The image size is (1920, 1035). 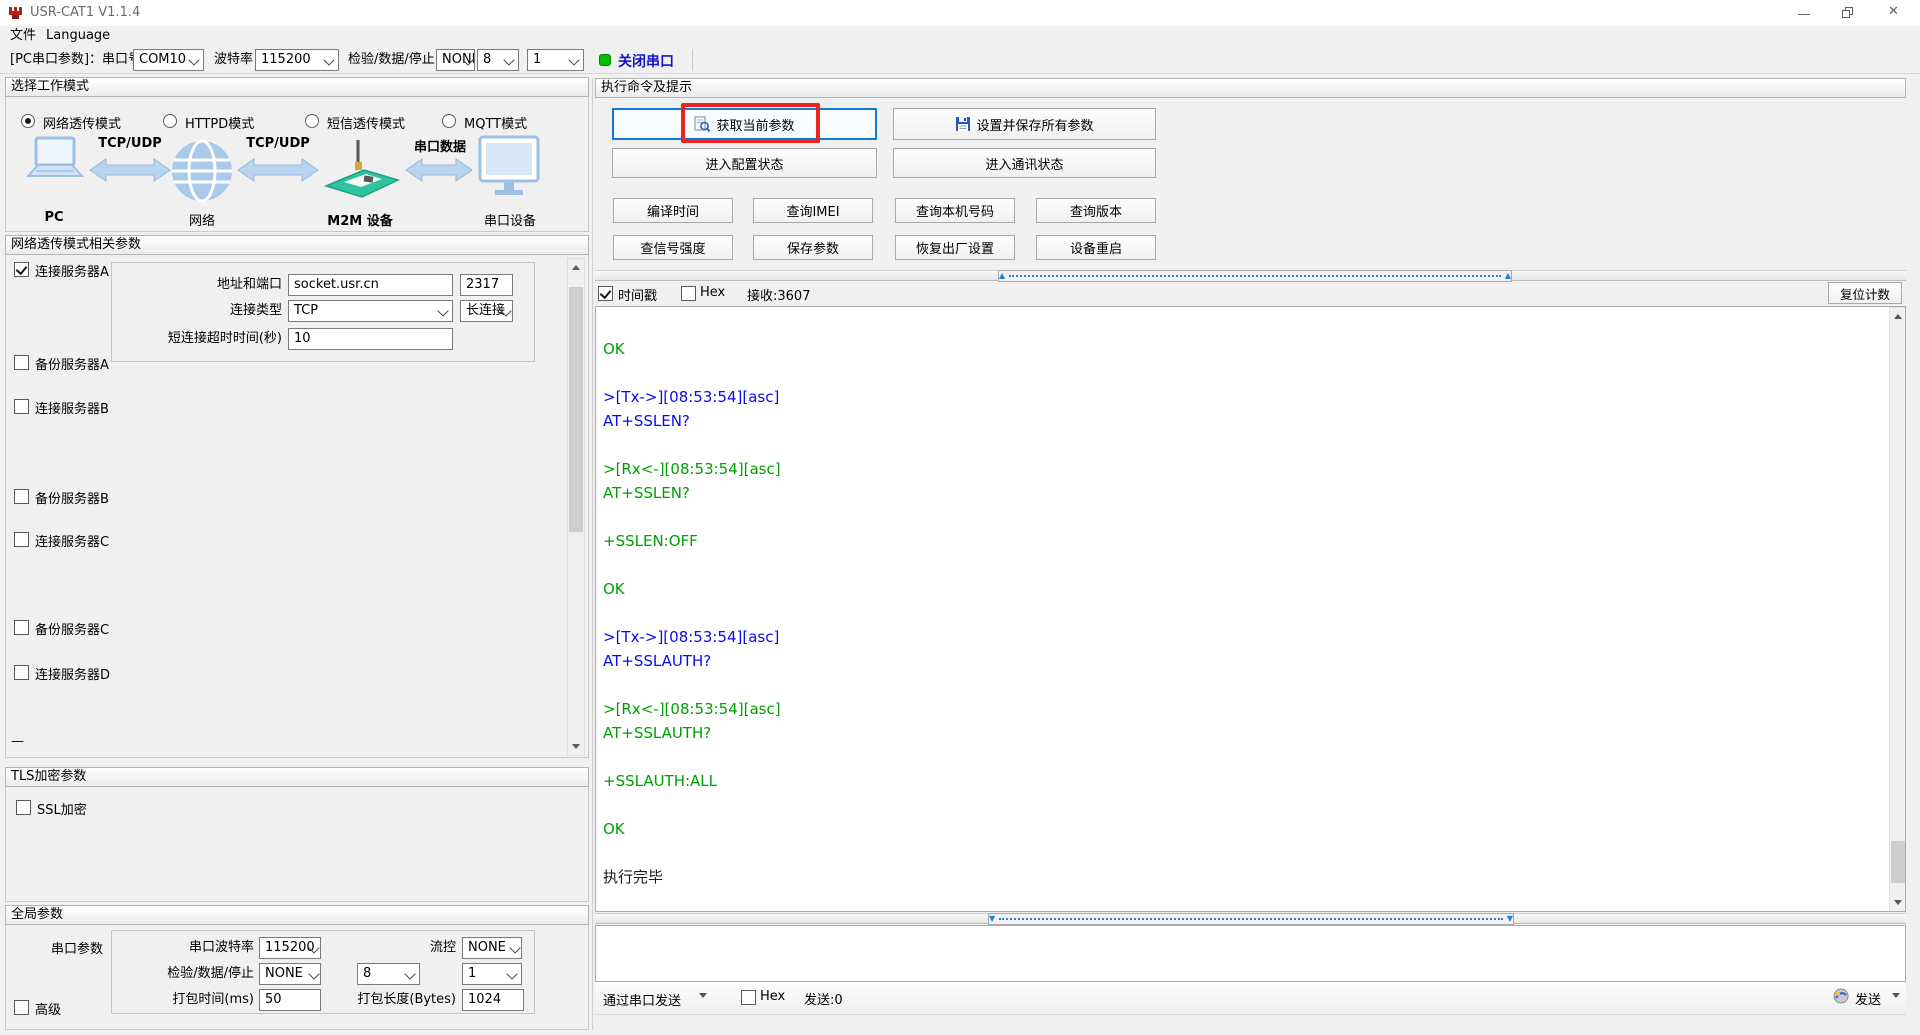 What do you see at coordinates (486, 311) in the screenshot?
I see `keepalive-select: 长连接` at bounding box center [486, 311].